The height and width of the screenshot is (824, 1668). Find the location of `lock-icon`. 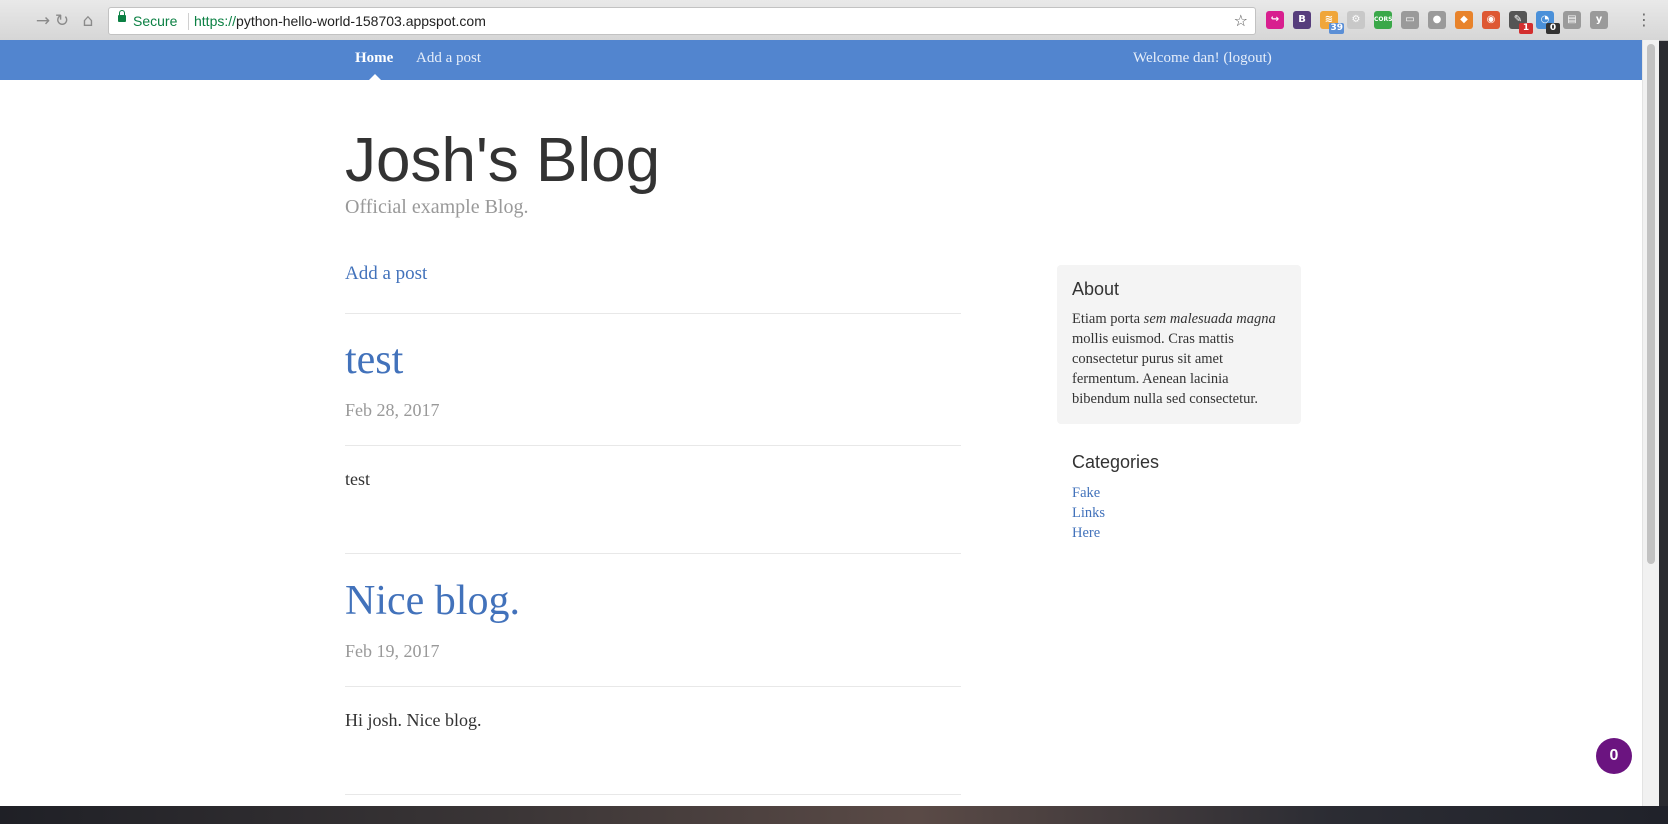

lock-icon is located at coordinates (122, 16).